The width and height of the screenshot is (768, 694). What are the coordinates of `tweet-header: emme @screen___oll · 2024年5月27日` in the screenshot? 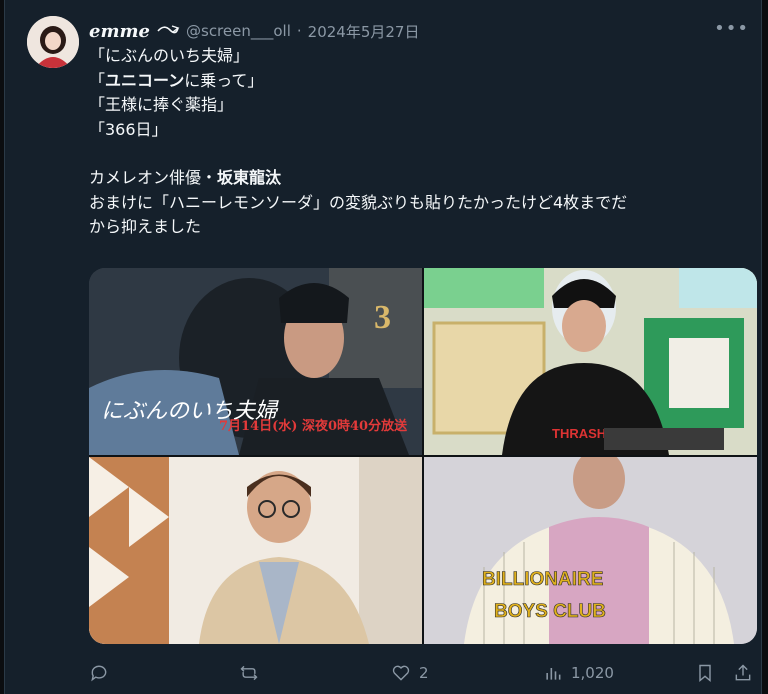 It's located at (417, 31).